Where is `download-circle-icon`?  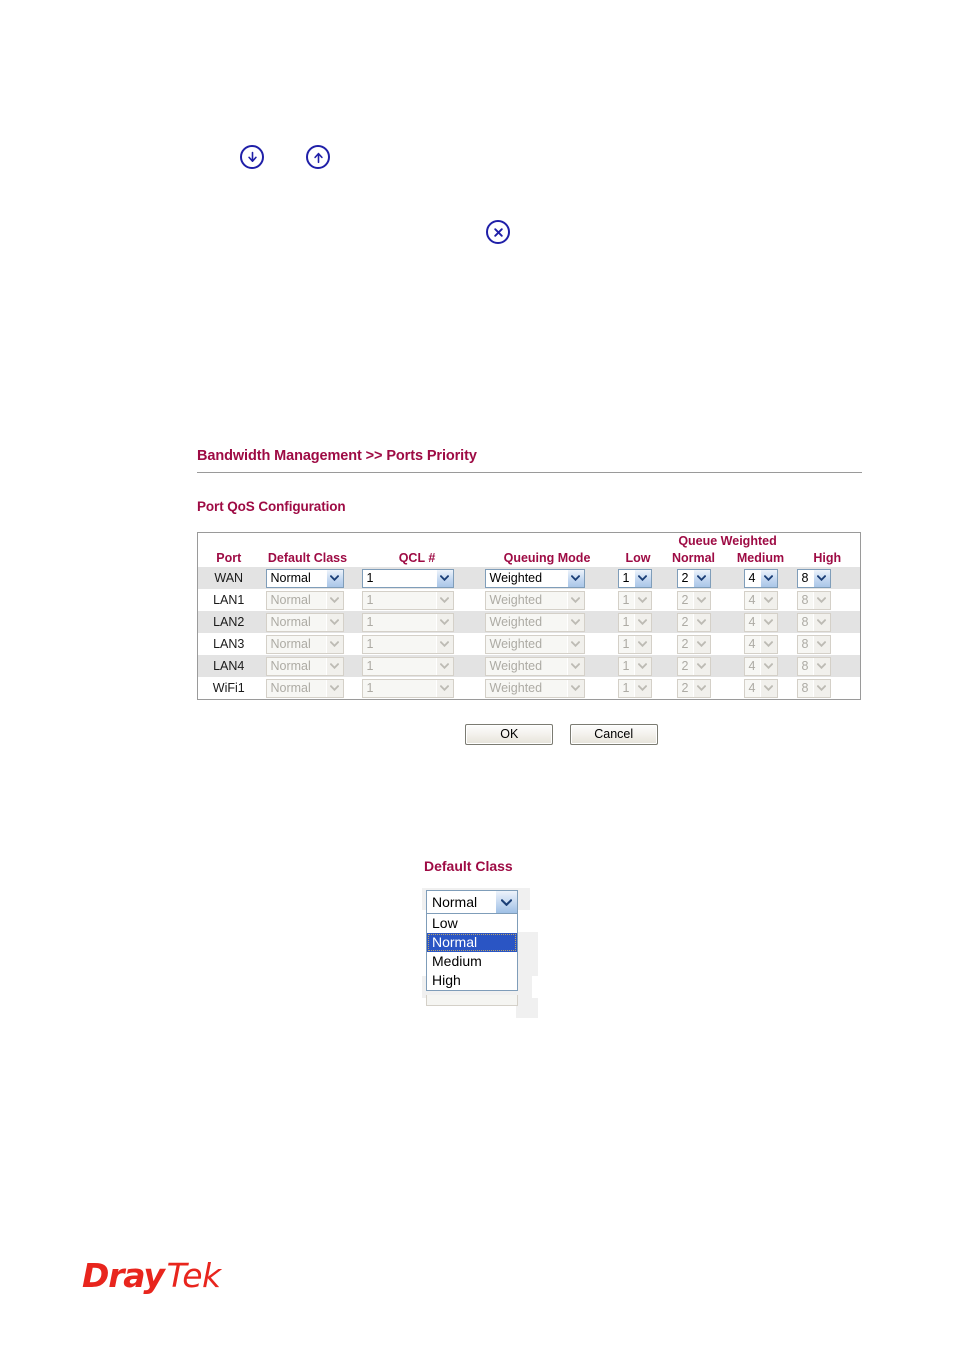
download-circle-icon is located at coordinates (252, 157).